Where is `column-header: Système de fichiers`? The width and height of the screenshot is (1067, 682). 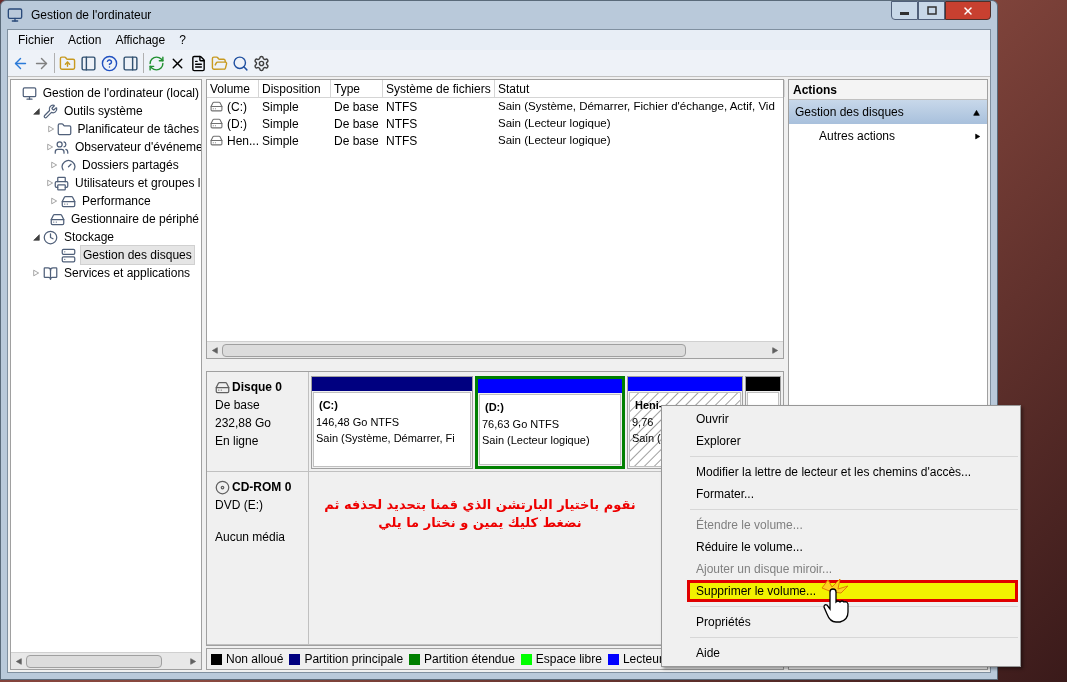 column-header: Système de fichiers is located at coordinates (439, 88).